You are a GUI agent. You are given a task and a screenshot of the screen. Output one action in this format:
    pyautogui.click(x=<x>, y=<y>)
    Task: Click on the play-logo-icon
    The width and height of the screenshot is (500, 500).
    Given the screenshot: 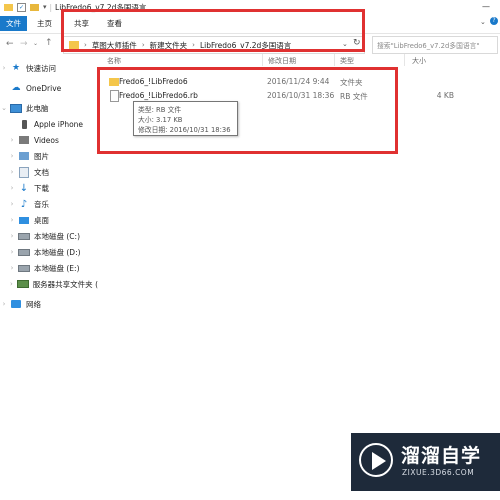 What is the action you would take?
    pyautogui.click(x=376, y=460)
    